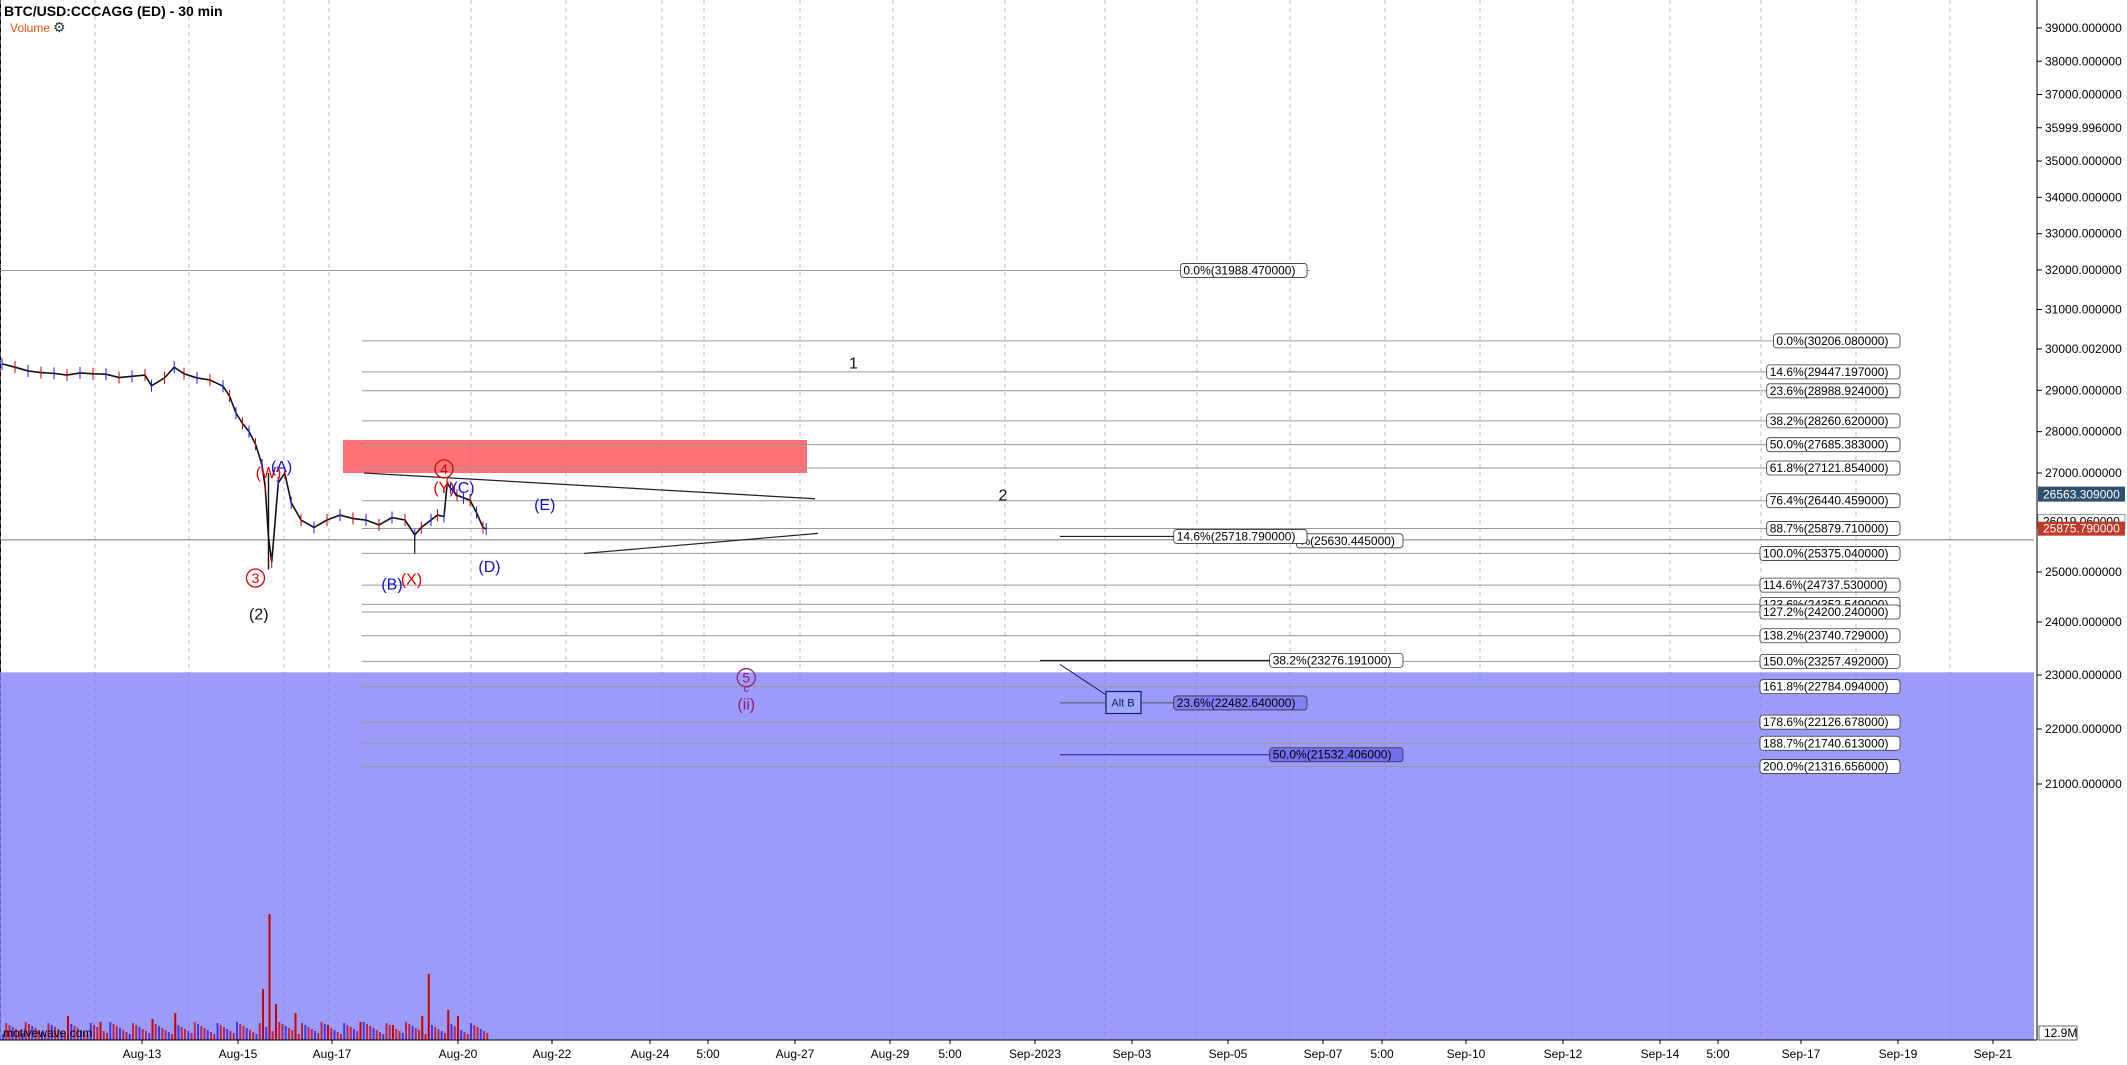  What do you see at coordinates (2083, 390) in the screenshot?
I see `price-axis-label: 29000.000000` at bounding box center [2083, 390].